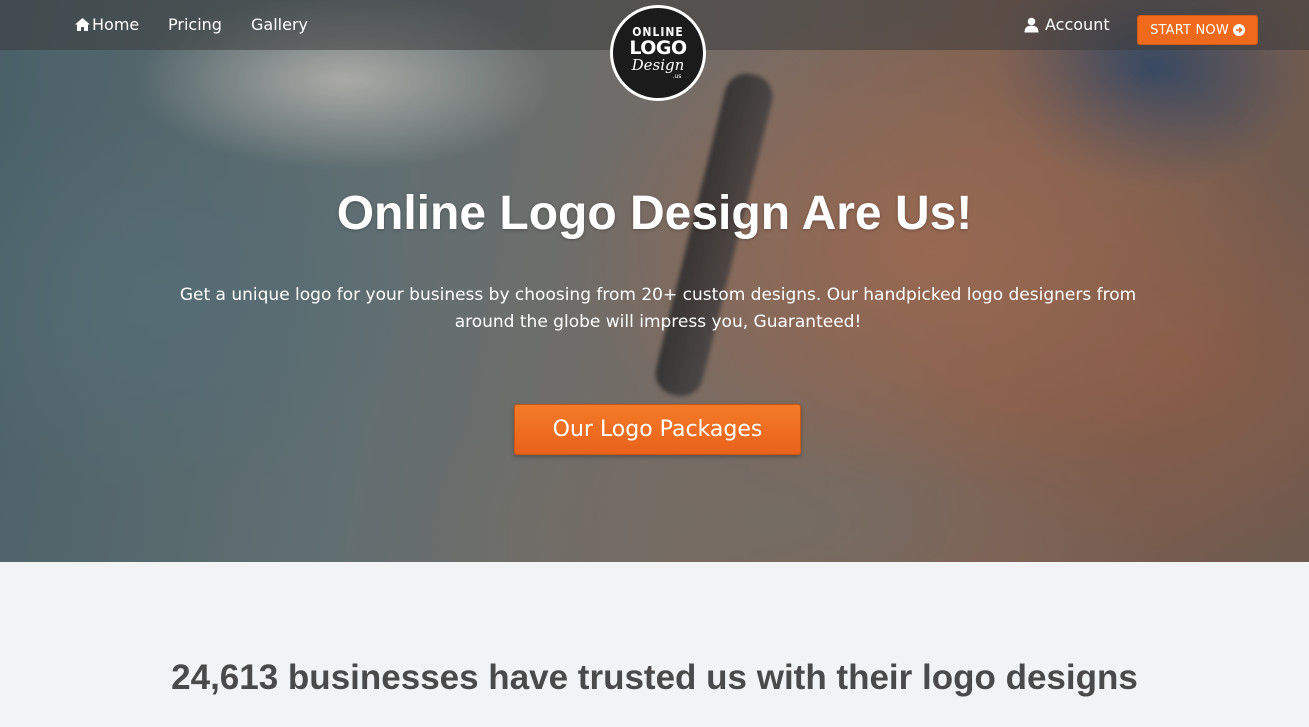 This screenshot has width=1309, height=727. Describe the element at coordinates (1077, 24) in the screenshot. I see `nav-account-label: Account` at that location.